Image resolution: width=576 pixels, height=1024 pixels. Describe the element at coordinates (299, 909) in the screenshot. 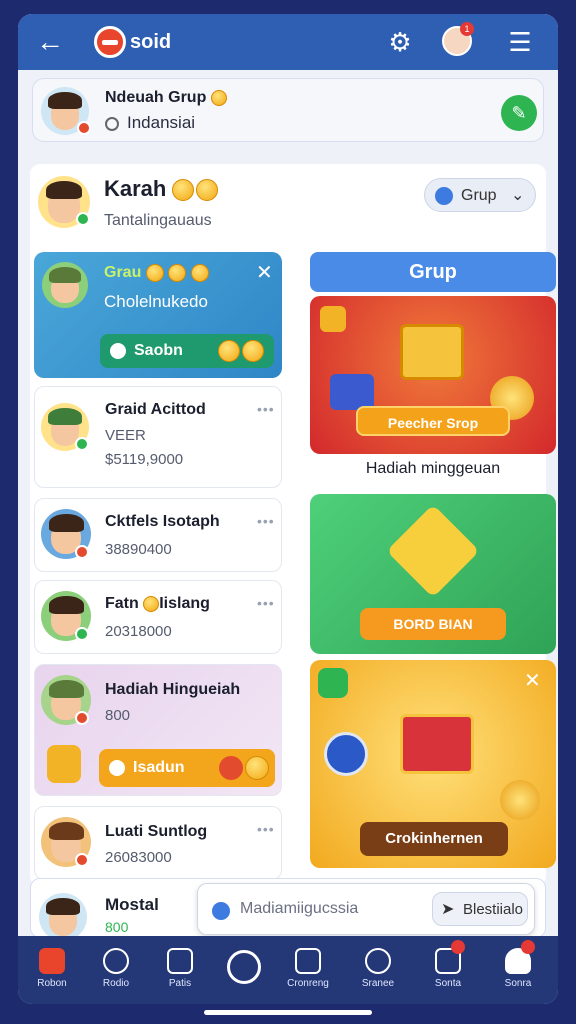

I see `search-input: Madiamiigucssia` at that location.